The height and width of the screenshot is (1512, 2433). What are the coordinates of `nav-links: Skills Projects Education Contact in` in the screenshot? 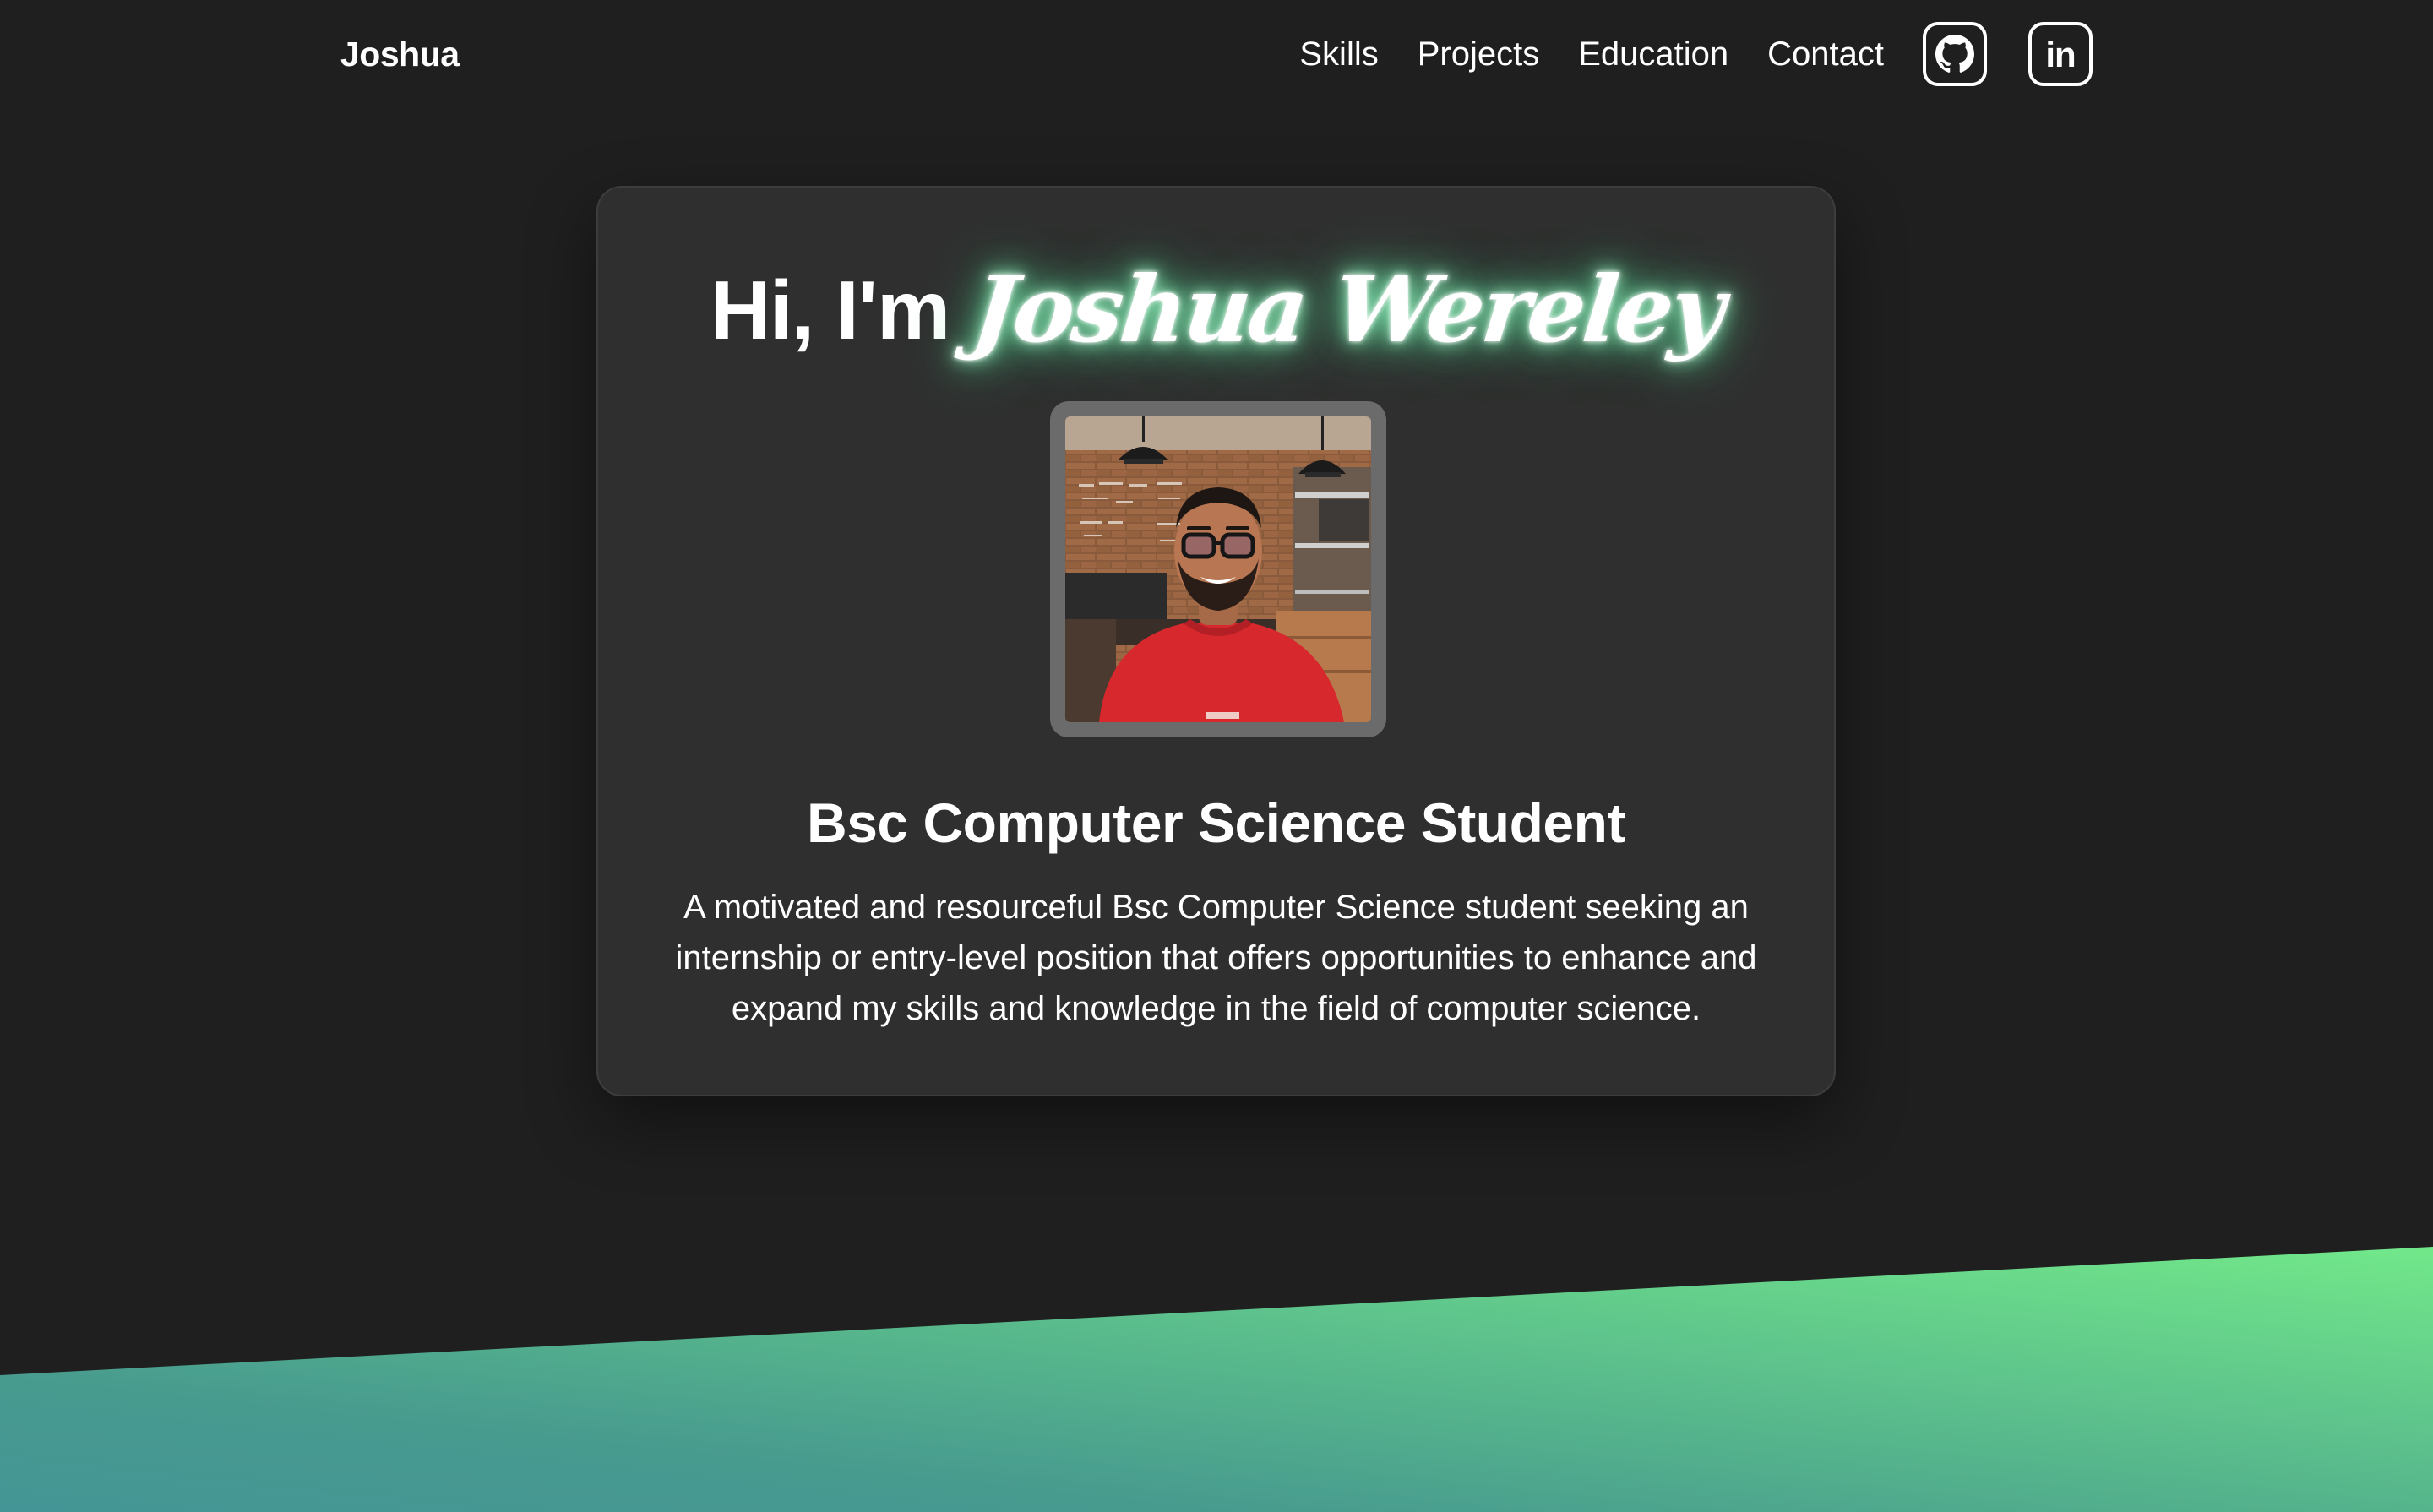 It's located at (1696, 54).